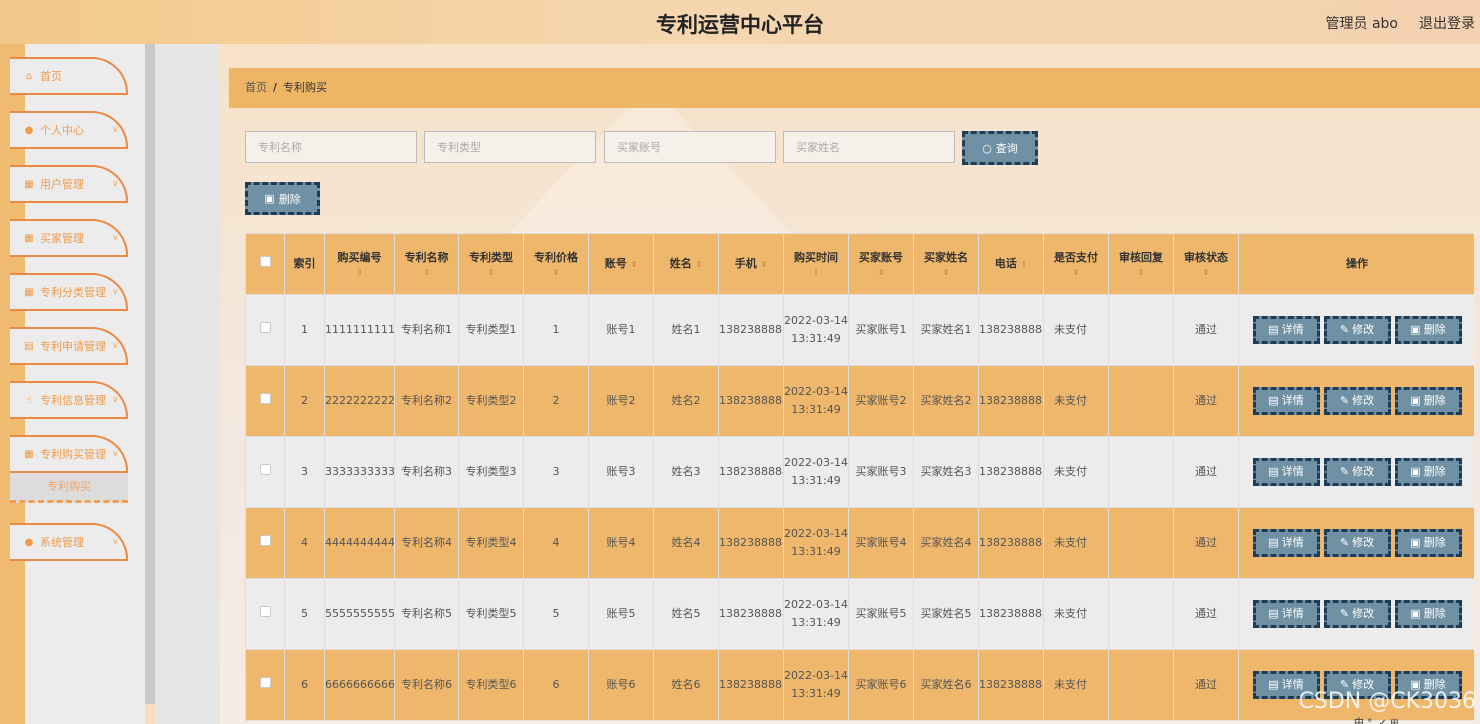 Image resolution: width=1480 pixels, height=724 pixels. Describe the element at coordinates (1206, 264) in the screenshot. I see `column-header: 审核状态 ⇕` at that location.